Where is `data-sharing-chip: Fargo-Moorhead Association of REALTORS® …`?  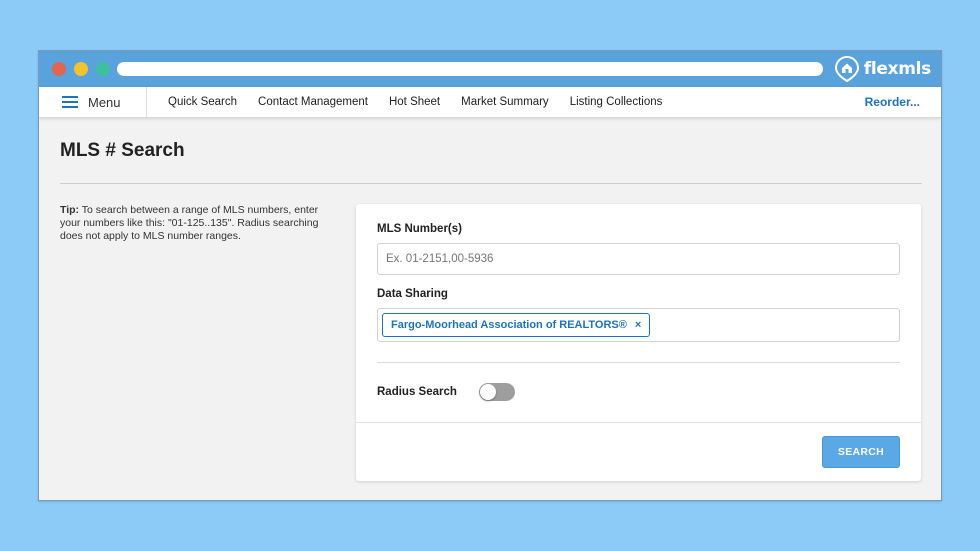 data-sharing-chip: Fargo-Moorhead Association of REALTORS® … is located at coordinates (516, 325).